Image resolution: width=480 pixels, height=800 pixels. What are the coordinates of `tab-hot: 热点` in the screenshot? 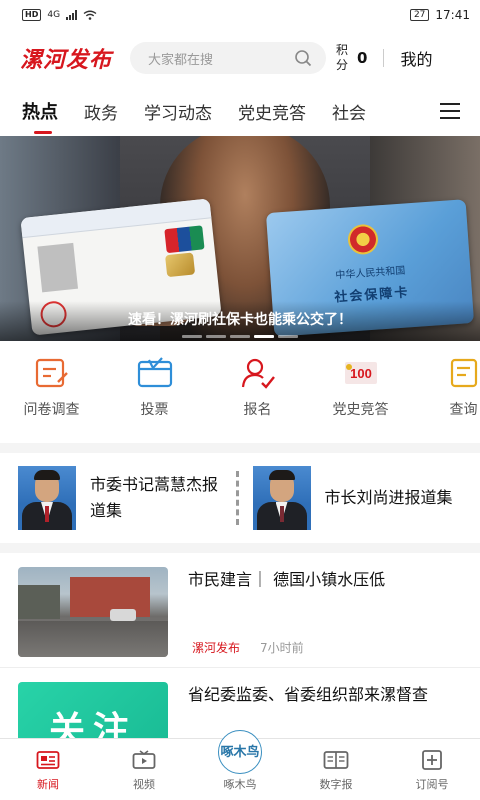 It's located at (40, 116).